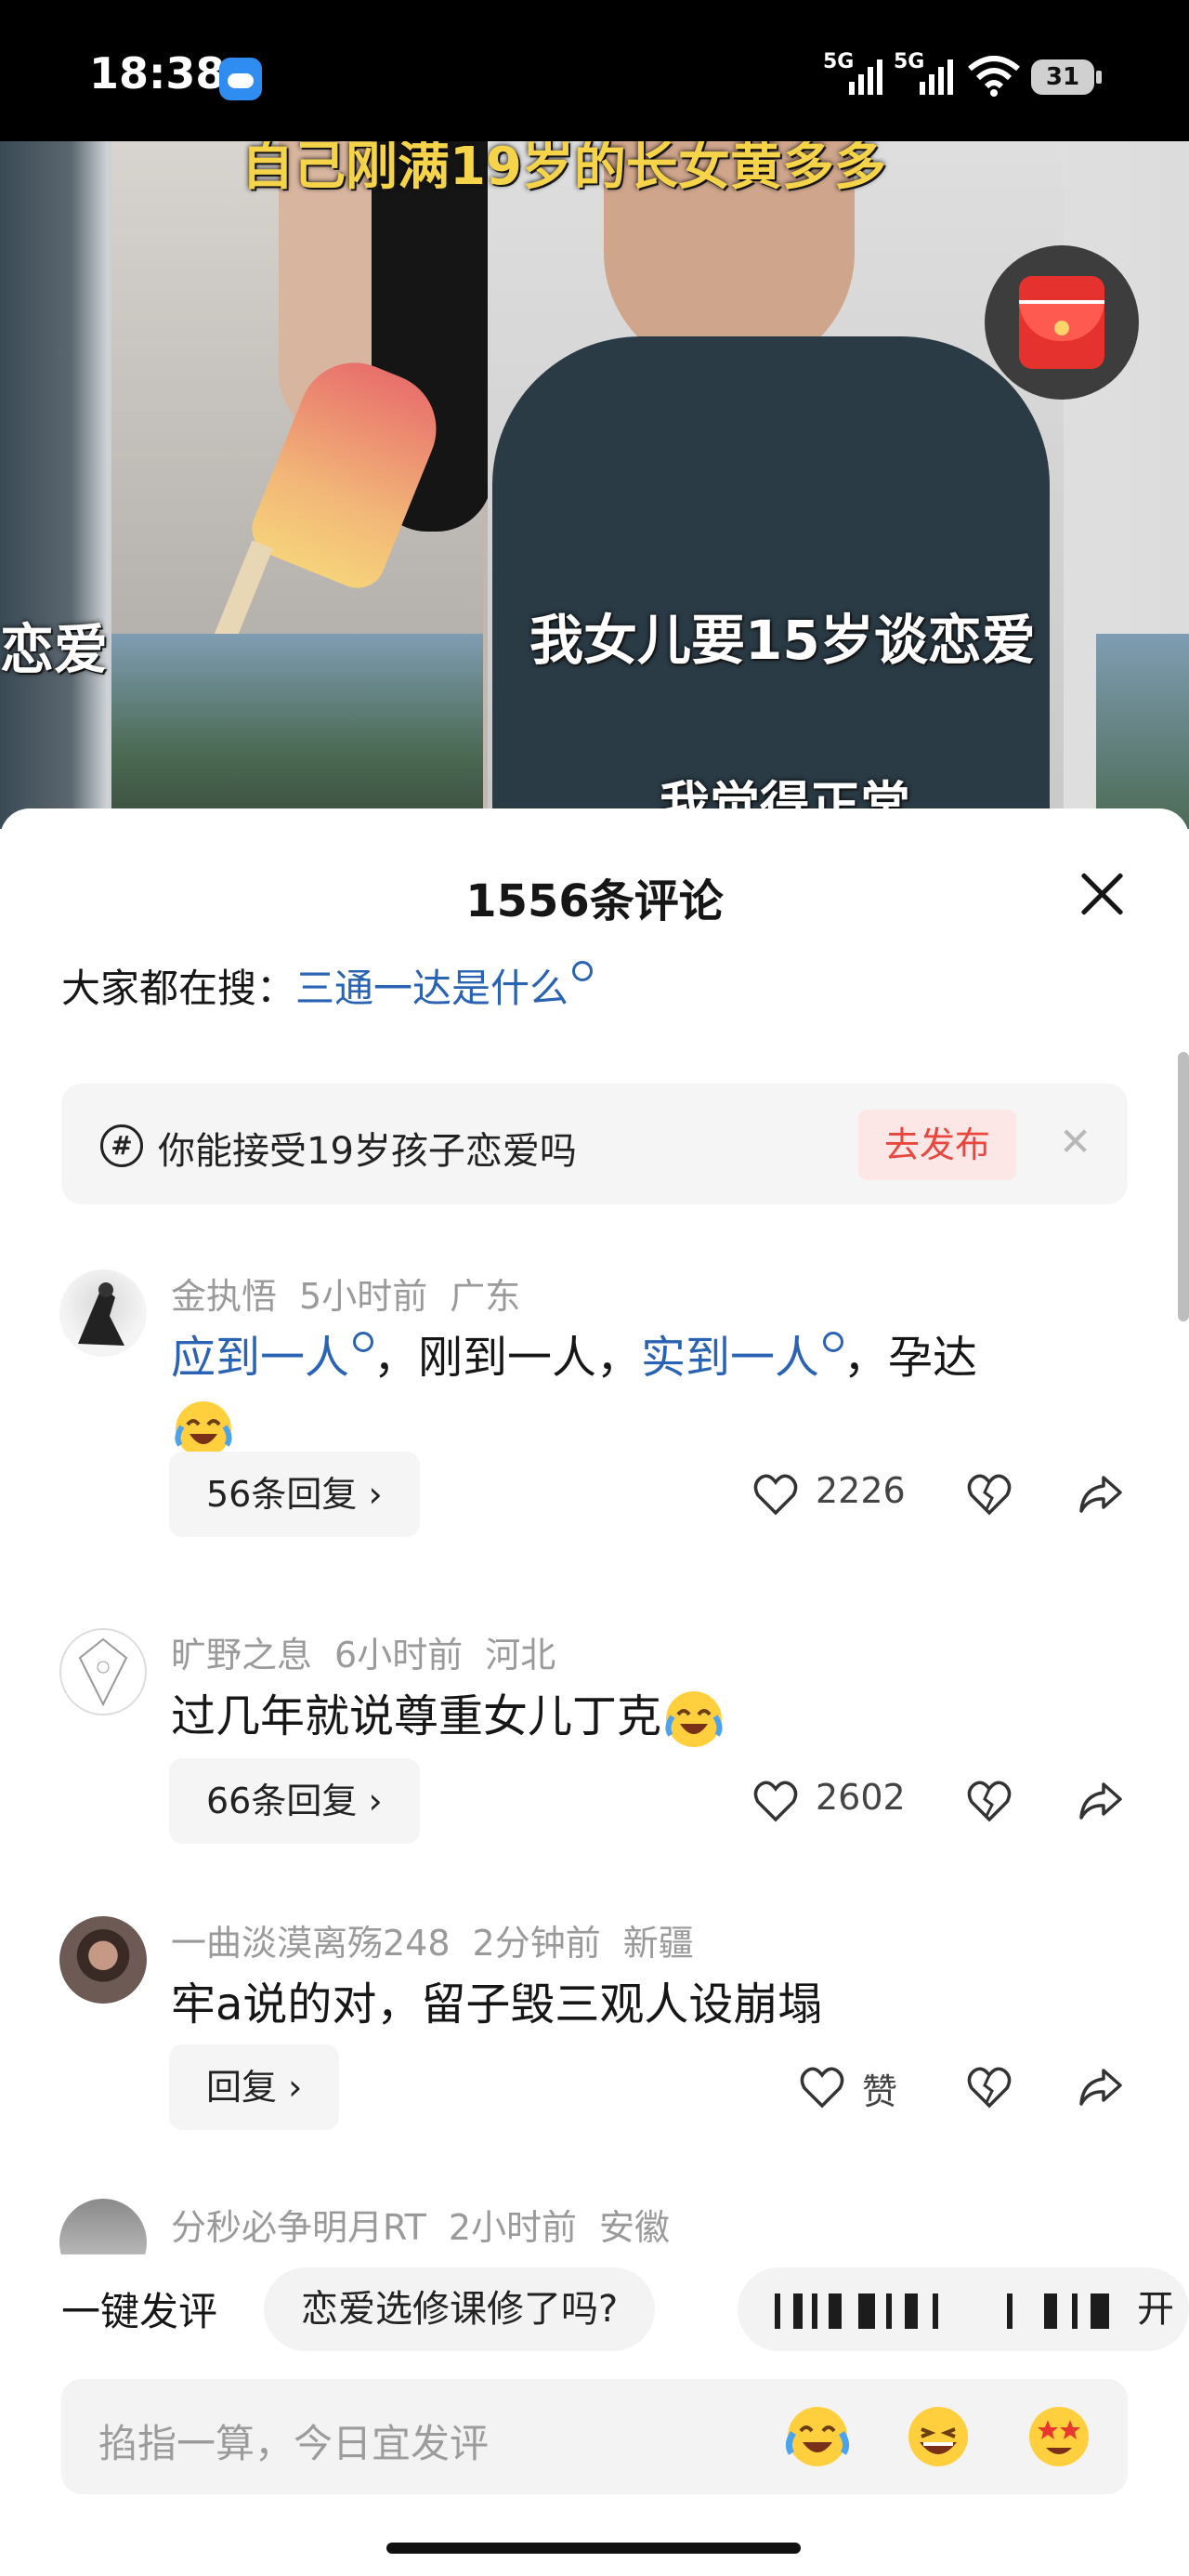 The height and width of the screenshot is (2576, 1189). What do you see at coordinates (594, 2037) in the screenshot?
I see `comment-item: 一曲淡漠离殇248 2分钟前 新疆 牢a说的对，留子毁三观人设崩塌 回复 › 赞` at bounding box center [594, 2037].